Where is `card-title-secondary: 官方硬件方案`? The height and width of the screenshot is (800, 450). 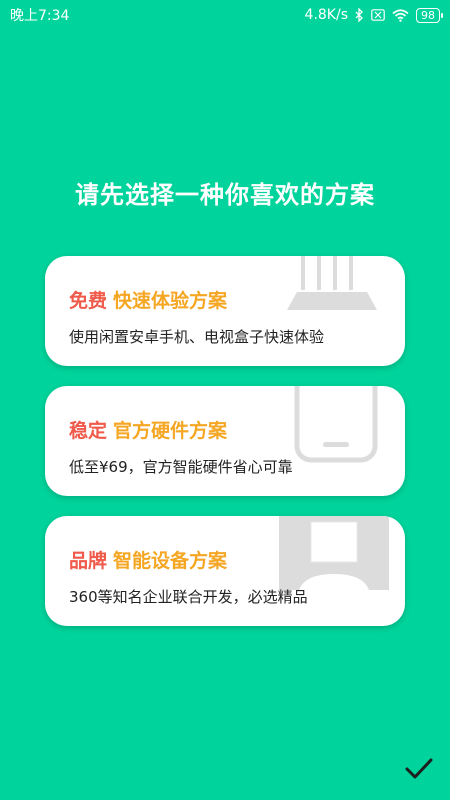
card-title-secondary: 官方硬件方案 is located at coordinates (170, 431).